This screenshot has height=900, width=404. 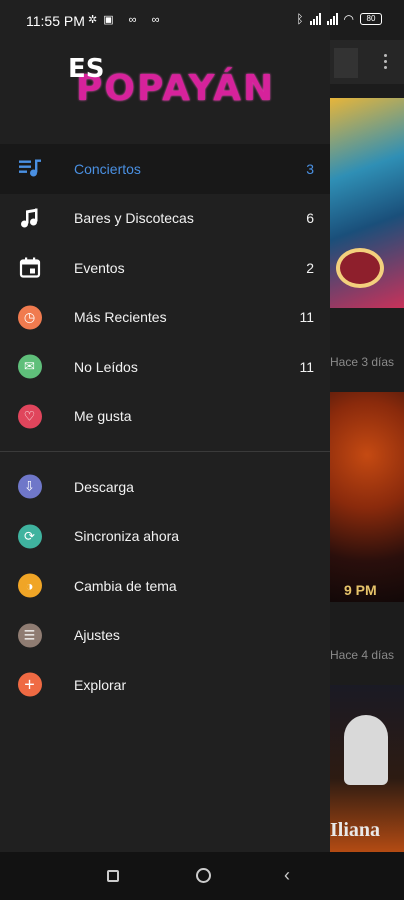 What do you see at coordinates (300, 19) in the screenshot?
I see `bluetooth-icon: ᛒ` at bounding box center [300, 19].